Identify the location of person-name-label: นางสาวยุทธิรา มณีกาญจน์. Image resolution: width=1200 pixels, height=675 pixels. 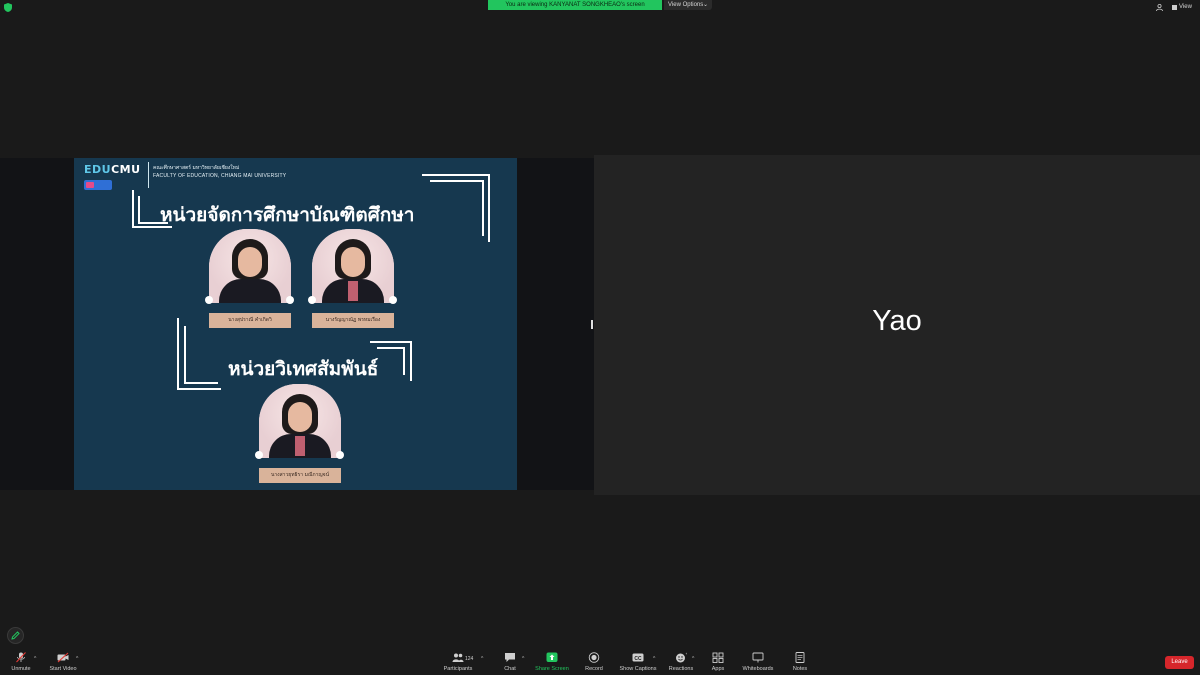
(300, 475).